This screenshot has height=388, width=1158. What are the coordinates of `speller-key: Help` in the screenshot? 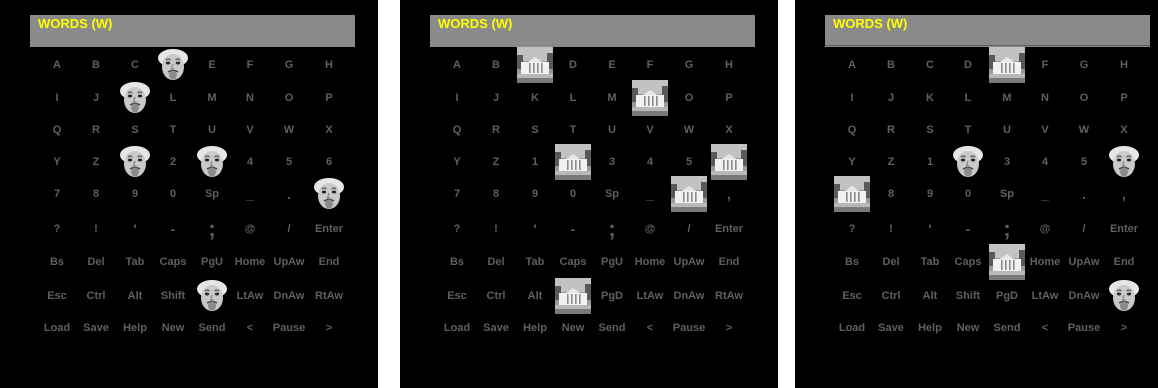 It's located at (930, 328).